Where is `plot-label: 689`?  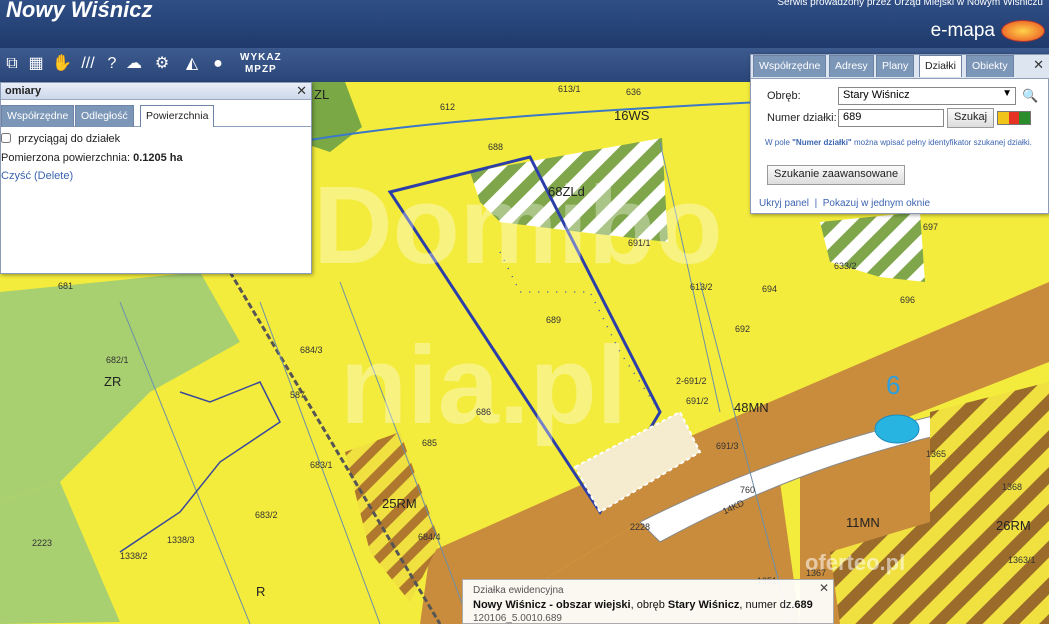
plot-label: 689 is located at coordinates (554, 320).